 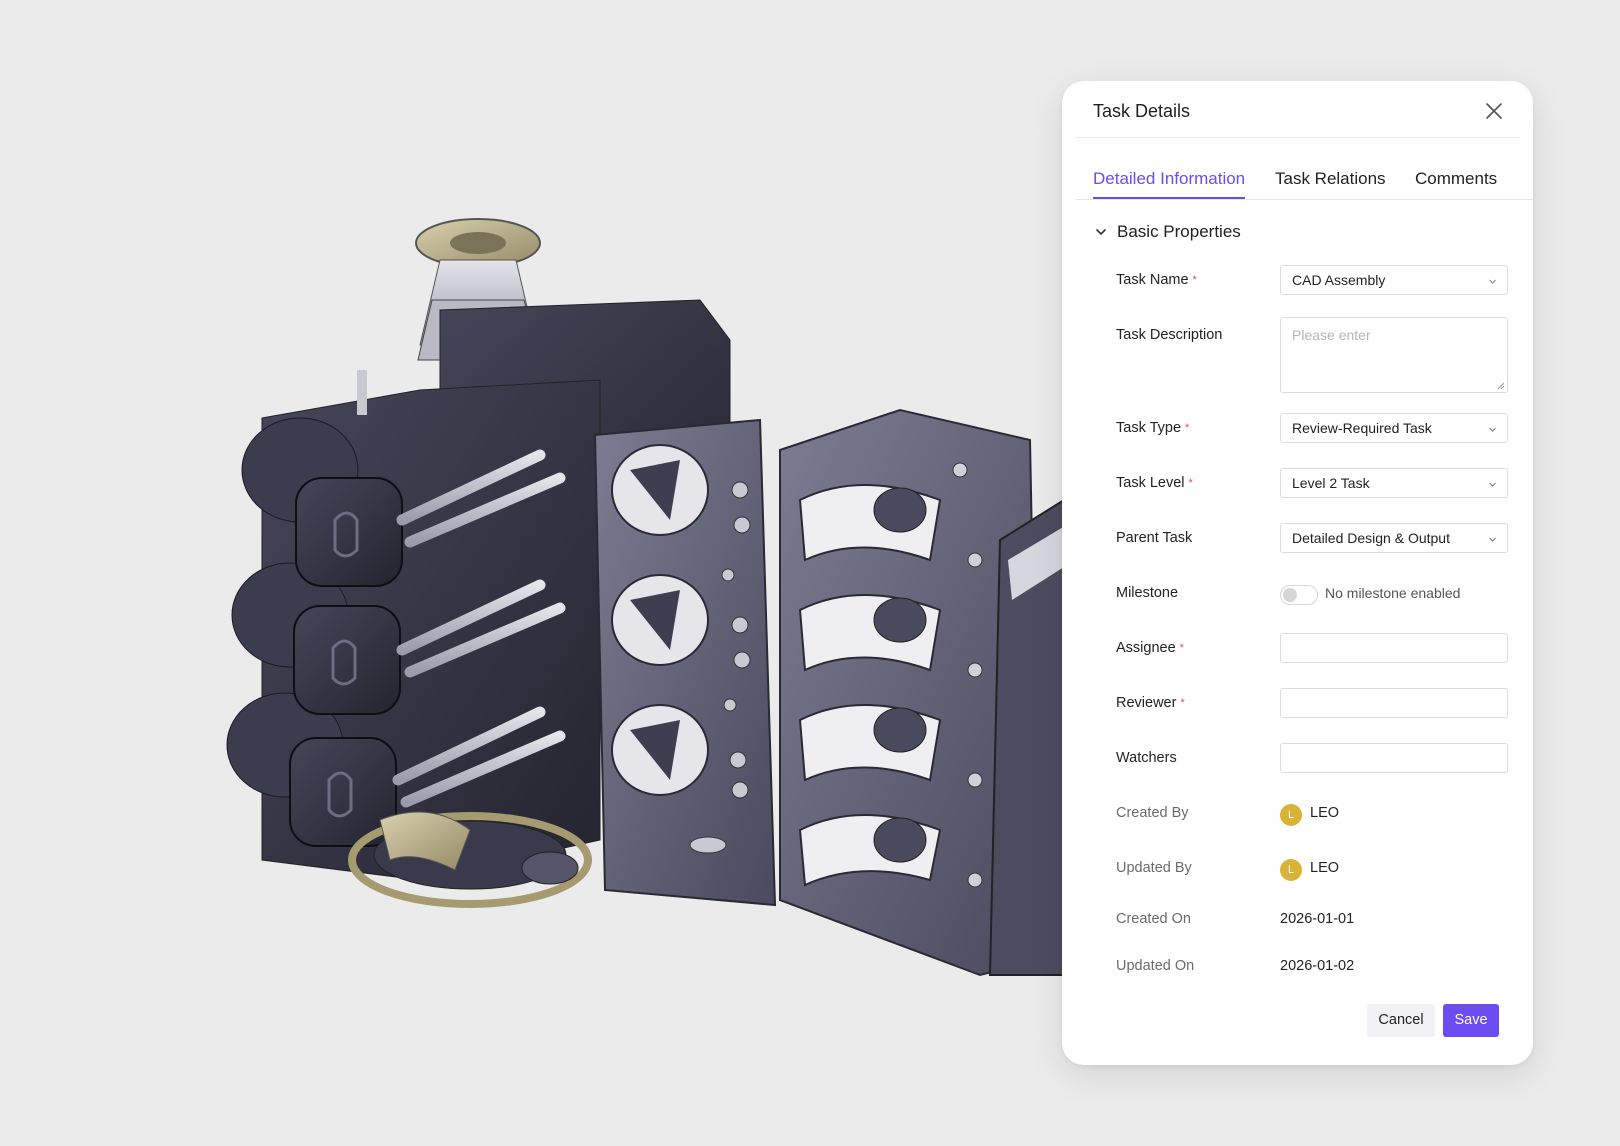 What do you see at coordinates (1501, 386) in the screenshot?
I see `resize-grip-icon` at bounding box center [1501, 386].